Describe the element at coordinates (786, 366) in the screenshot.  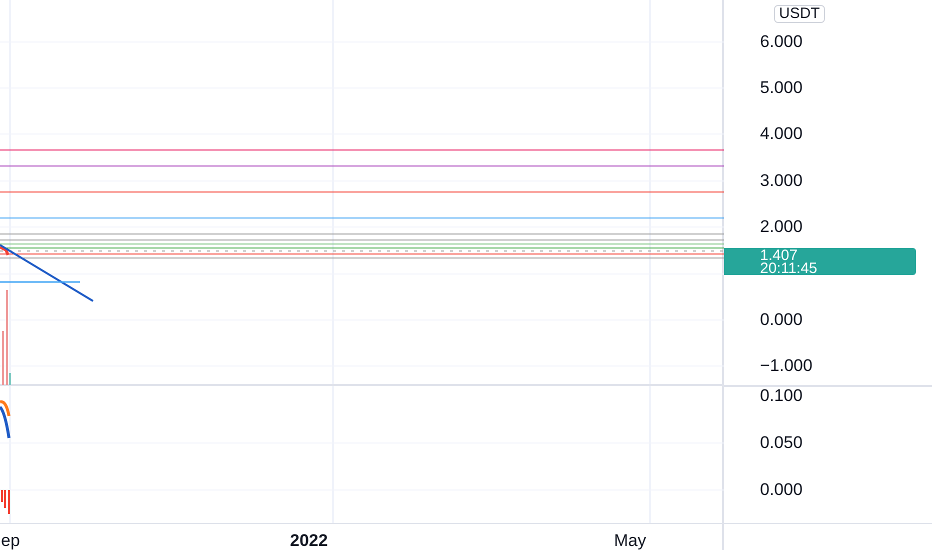
I see `price-axis-label: −1.000` at that location.